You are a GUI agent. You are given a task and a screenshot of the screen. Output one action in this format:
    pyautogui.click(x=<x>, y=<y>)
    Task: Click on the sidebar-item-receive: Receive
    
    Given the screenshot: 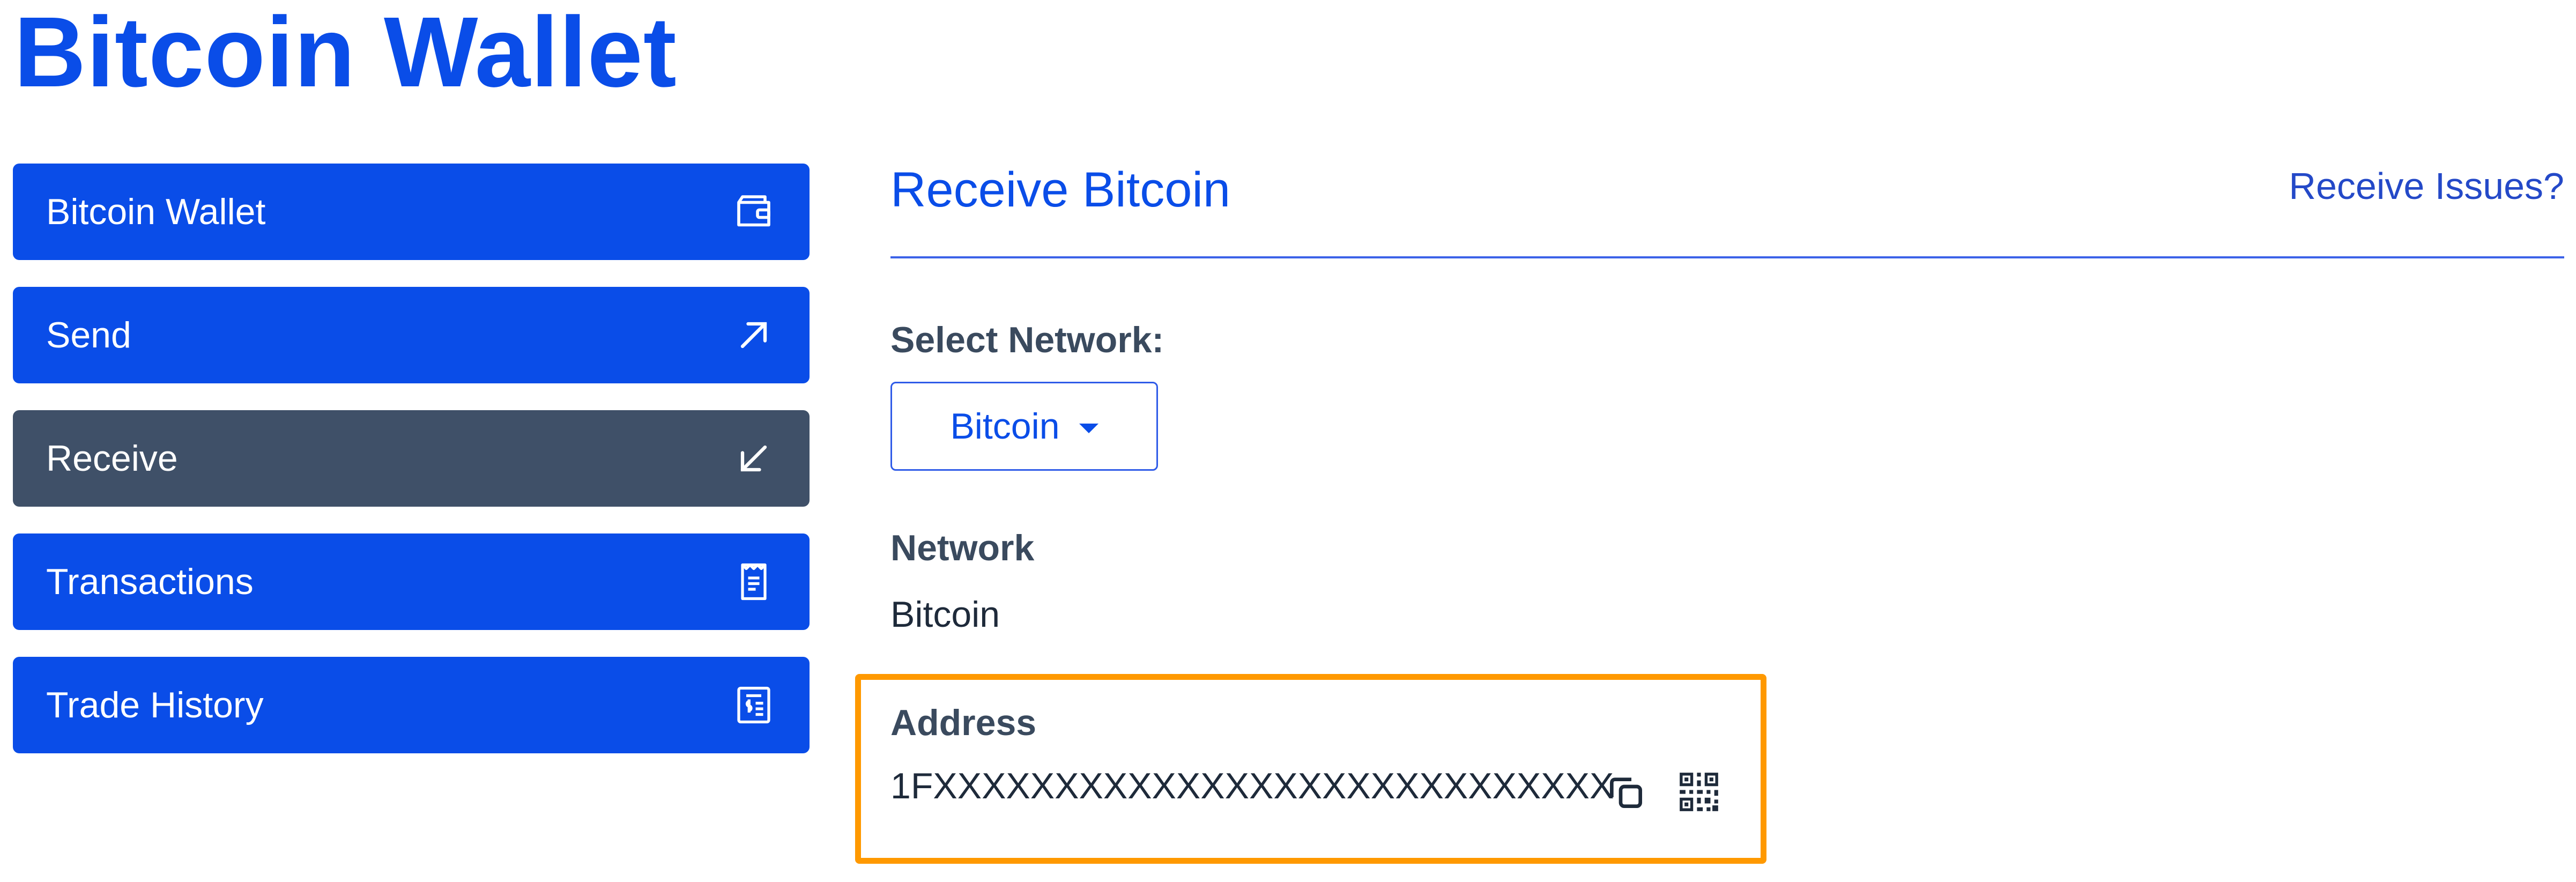 What is the action you would take?
    pyautogui.click(x=412, y=458)
    